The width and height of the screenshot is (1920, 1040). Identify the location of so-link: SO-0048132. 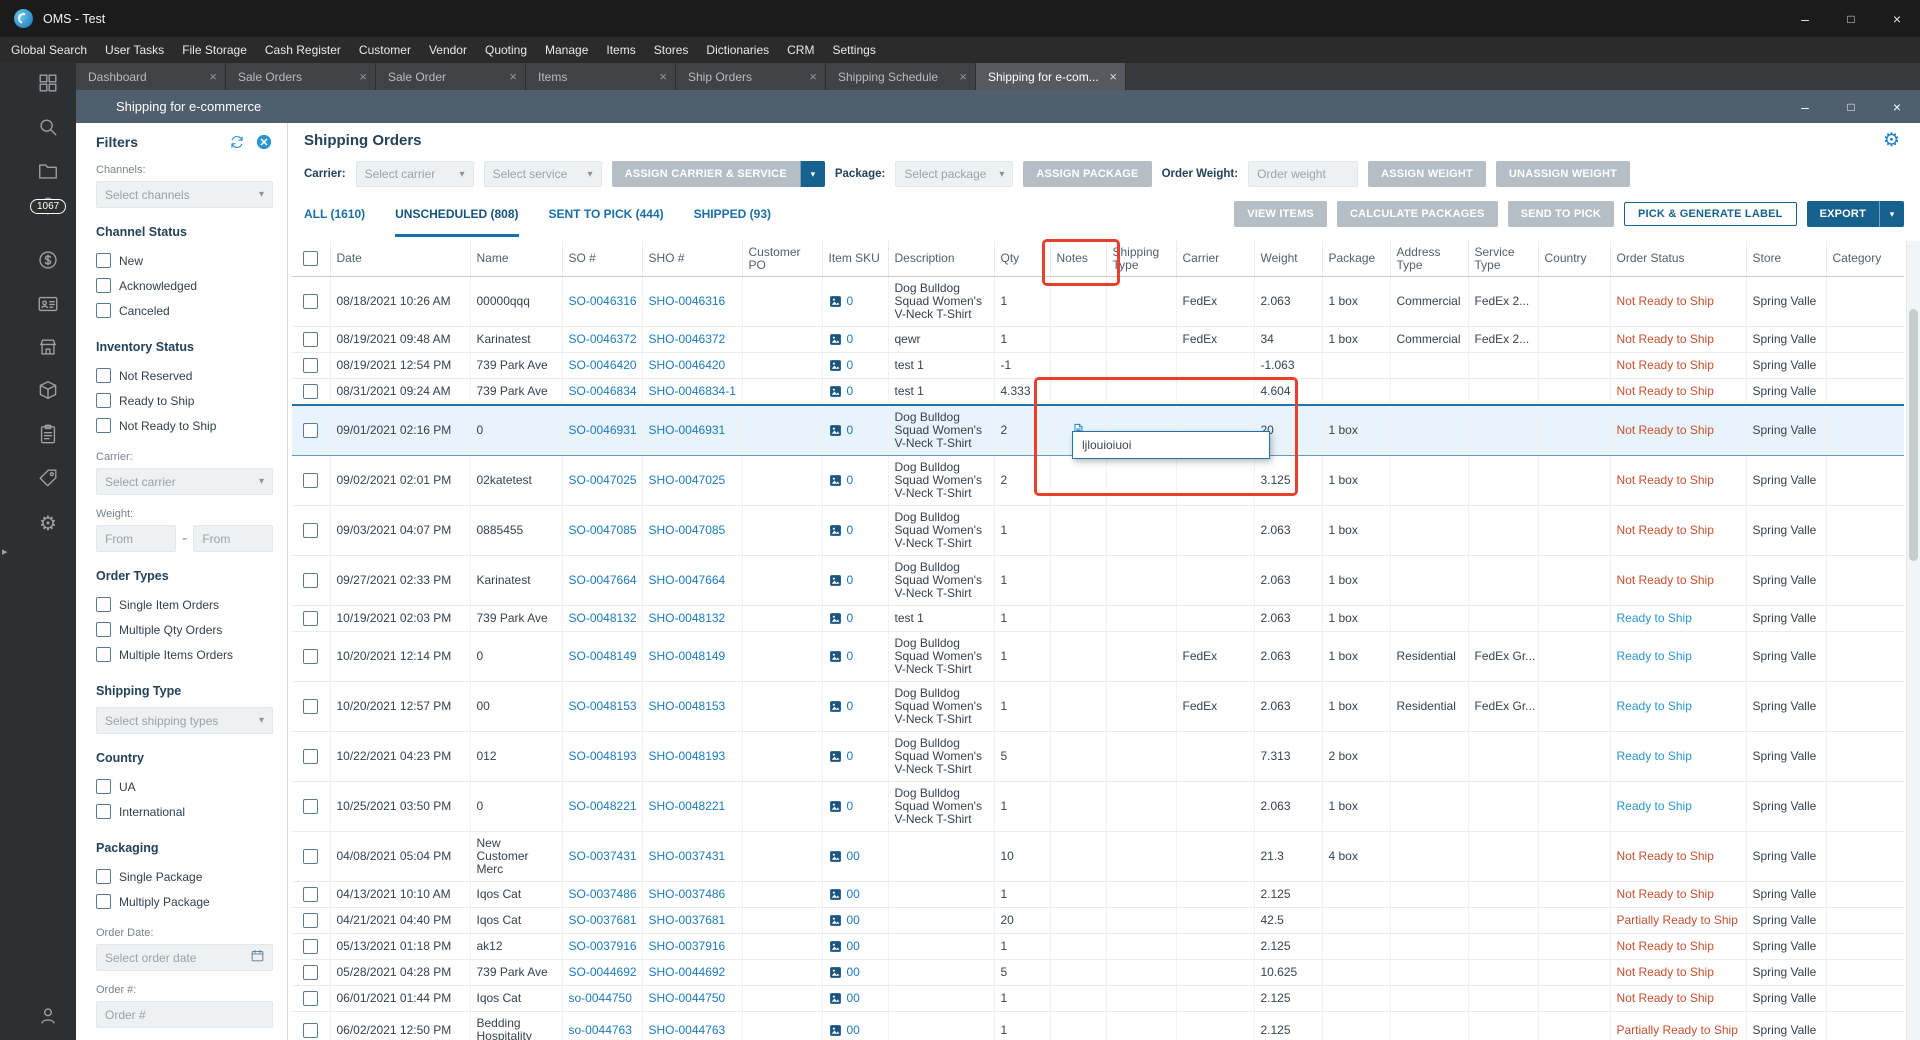
(603, 618).